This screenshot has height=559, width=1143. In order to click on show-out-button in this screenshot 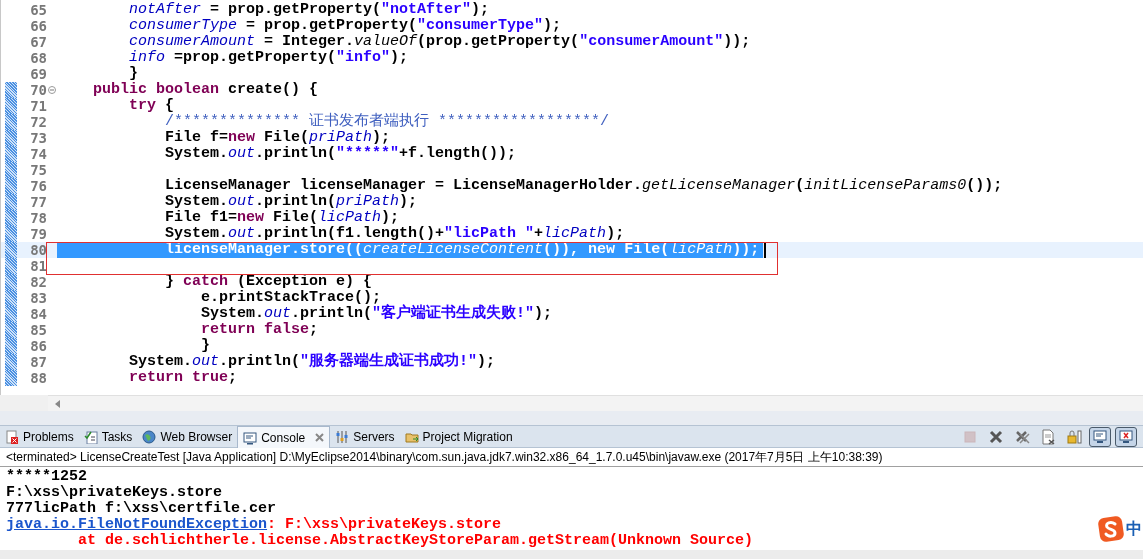, I will do `click(1100, 436)`.